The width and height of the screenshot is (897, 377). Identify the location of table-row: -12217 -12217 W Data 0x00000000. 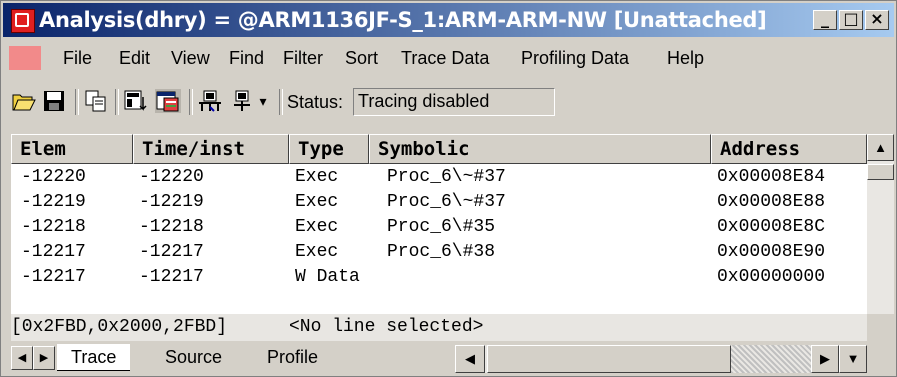
(439, 277).